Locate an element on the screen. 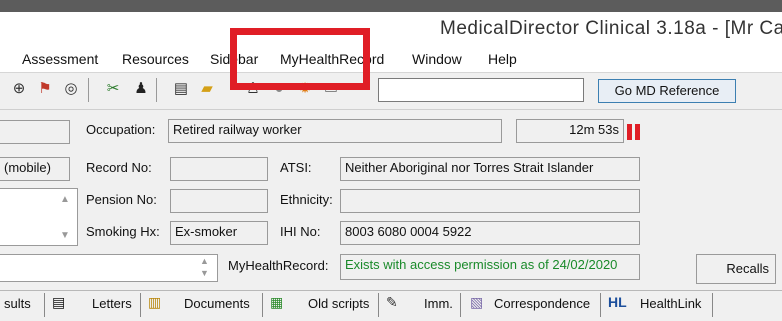 This screenshot has height=321, width=782. healthlink-icon: HL is located at coordinates (617, 302).